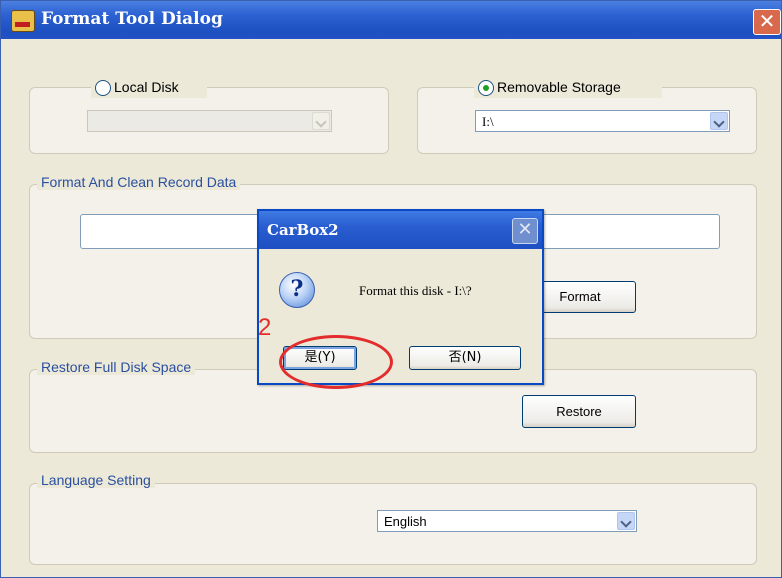 Image resolution: width=782 pixels, height=578 pixels. What do you see at coordinates (405, 521) in the screenshot?
I see `language-value: English` at bounding box center [405, 521].